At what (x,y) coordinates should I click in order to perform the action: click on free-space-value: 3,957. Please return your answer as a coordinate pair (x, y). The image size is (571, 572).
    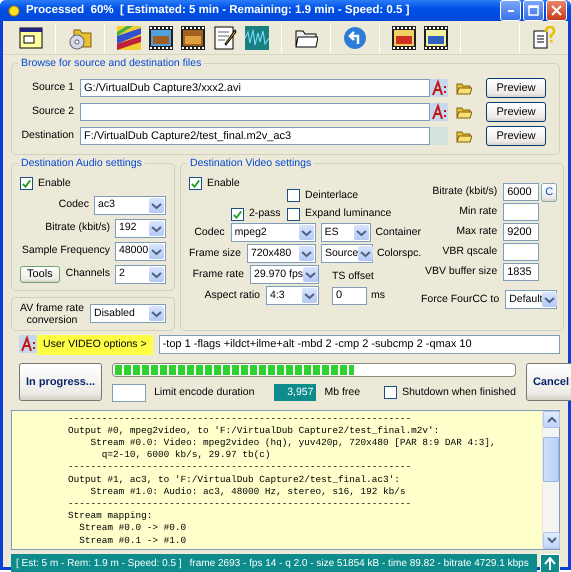
    Looking at the image, I should click on (295, 393).